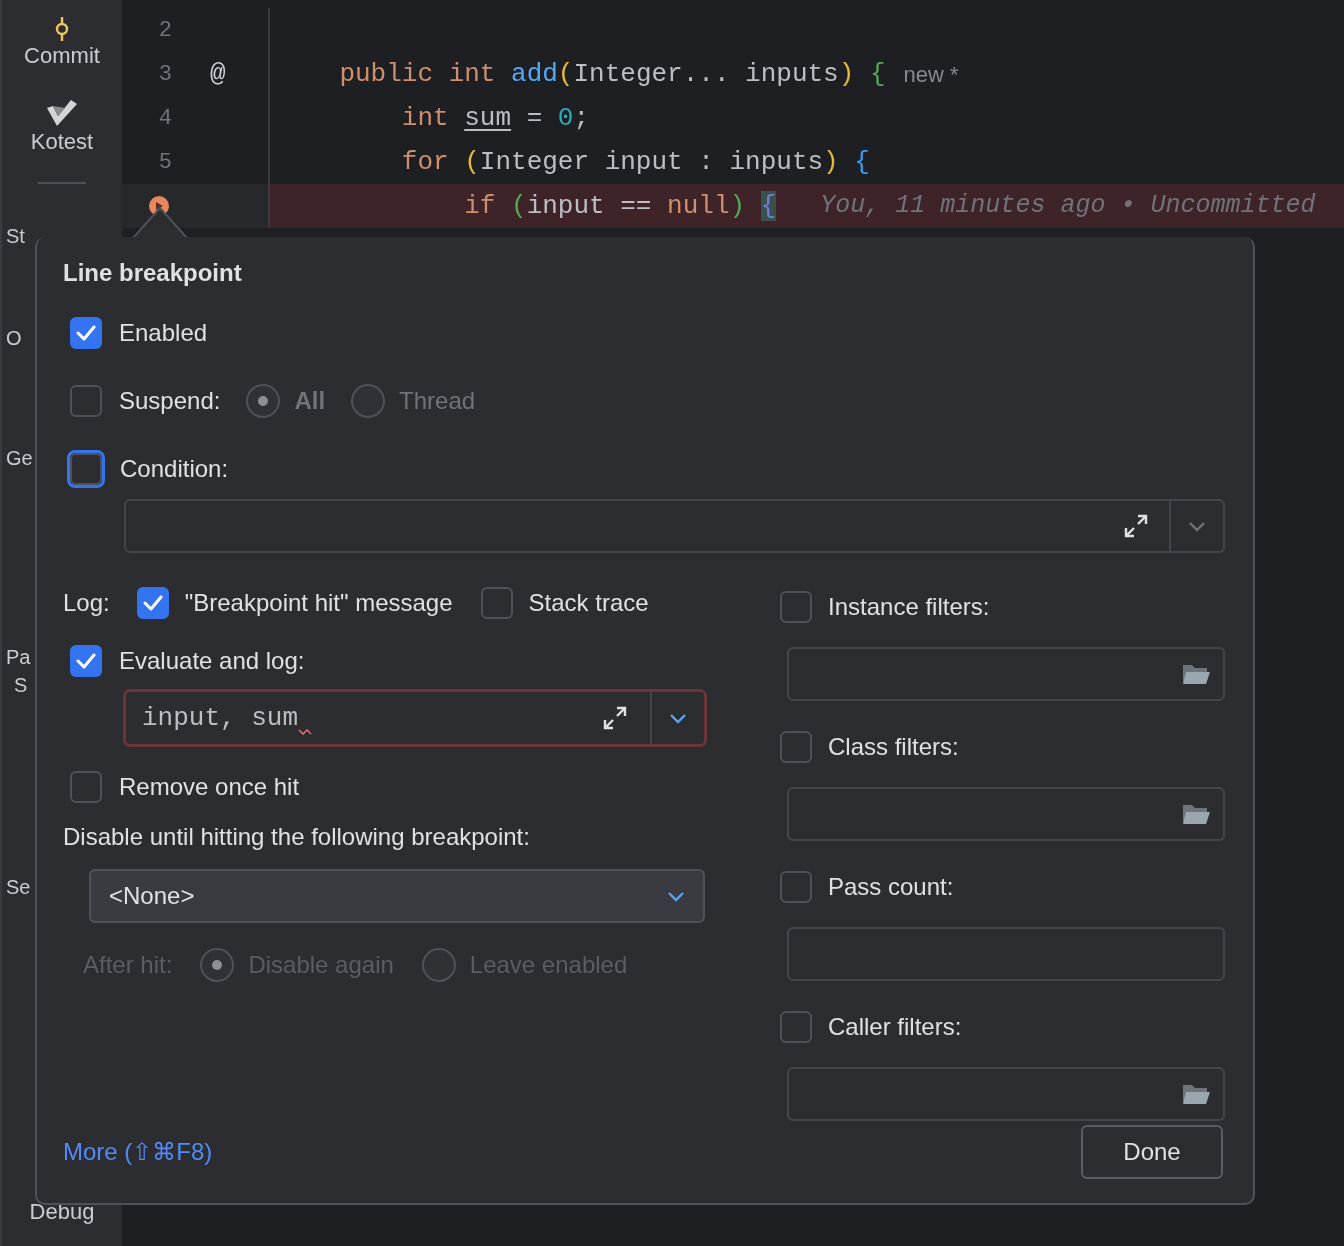 Image resolution: width=1344 pixels, height=1246 pixels. What do you see at coordinates (297, 837) in the screenshot?
I see `disable-until-label: Disable until hitting the following breakpoint:` at bounding box center [297, 837].